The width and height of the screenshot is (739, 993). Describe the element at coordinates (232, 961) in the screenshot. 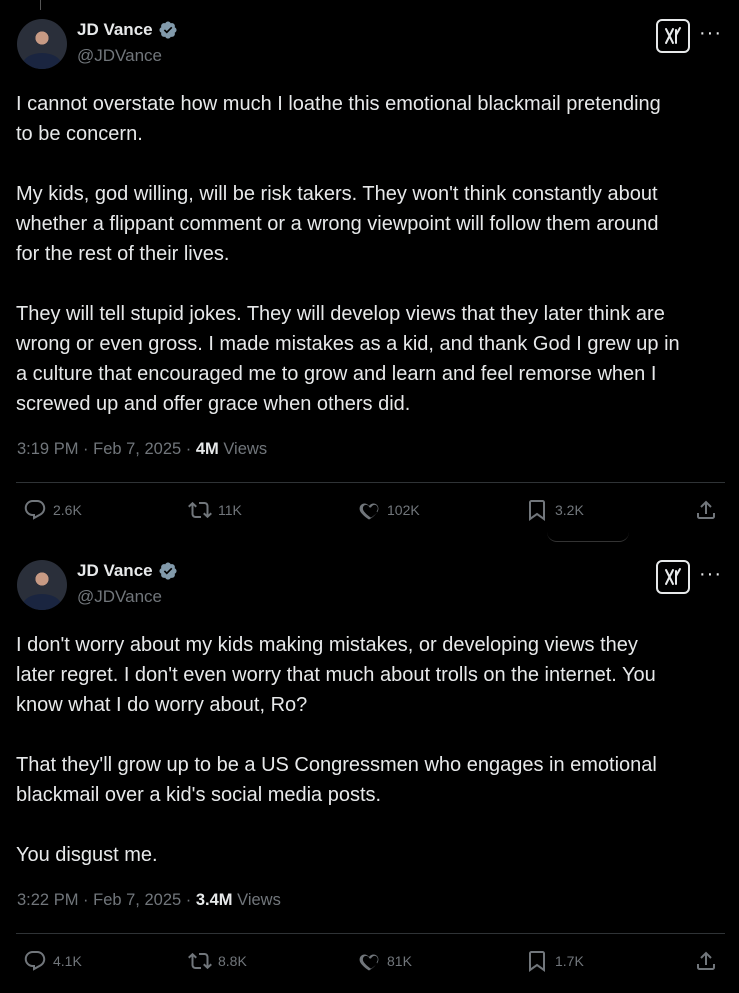

I see `repost-count: 8.8K` at that location.